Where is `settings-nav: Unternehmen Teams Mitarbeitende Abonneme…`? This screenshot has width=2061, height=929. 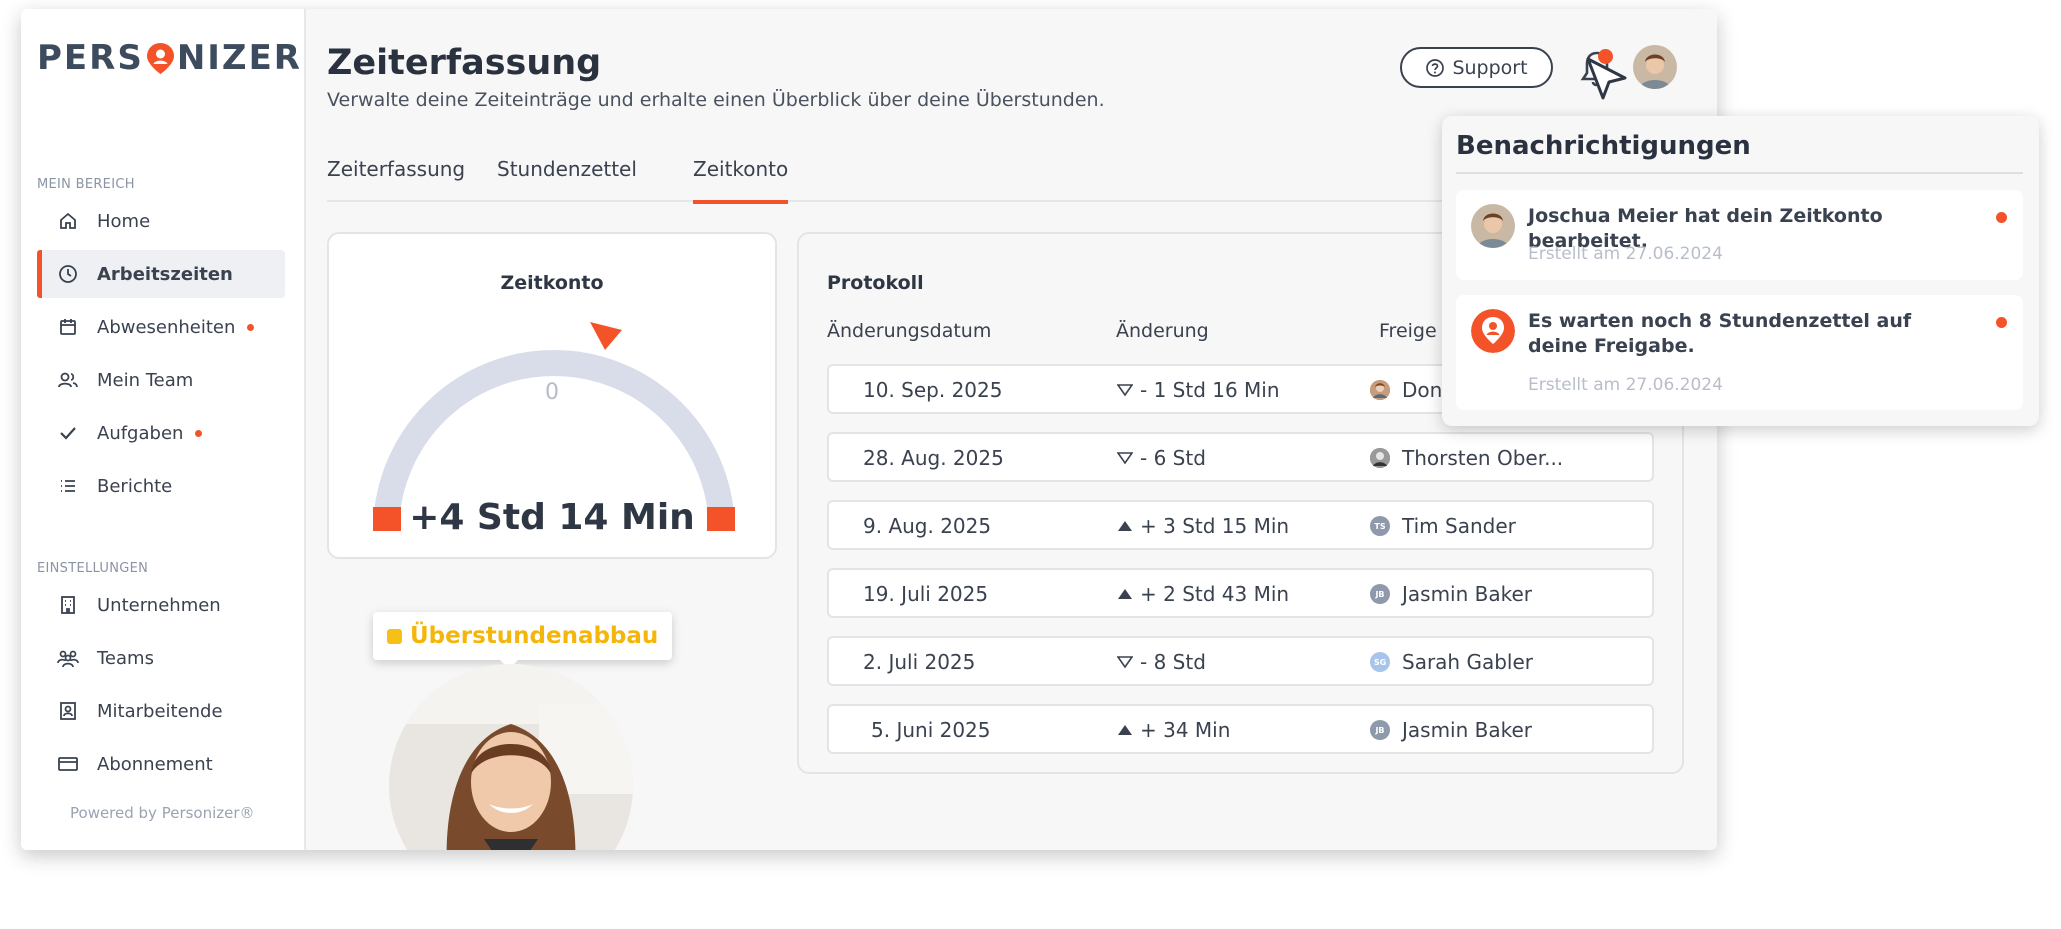 settings-nav: Unternehmen Teams Mitarbeitende Abonneme… is located at coordinates (161, 687).